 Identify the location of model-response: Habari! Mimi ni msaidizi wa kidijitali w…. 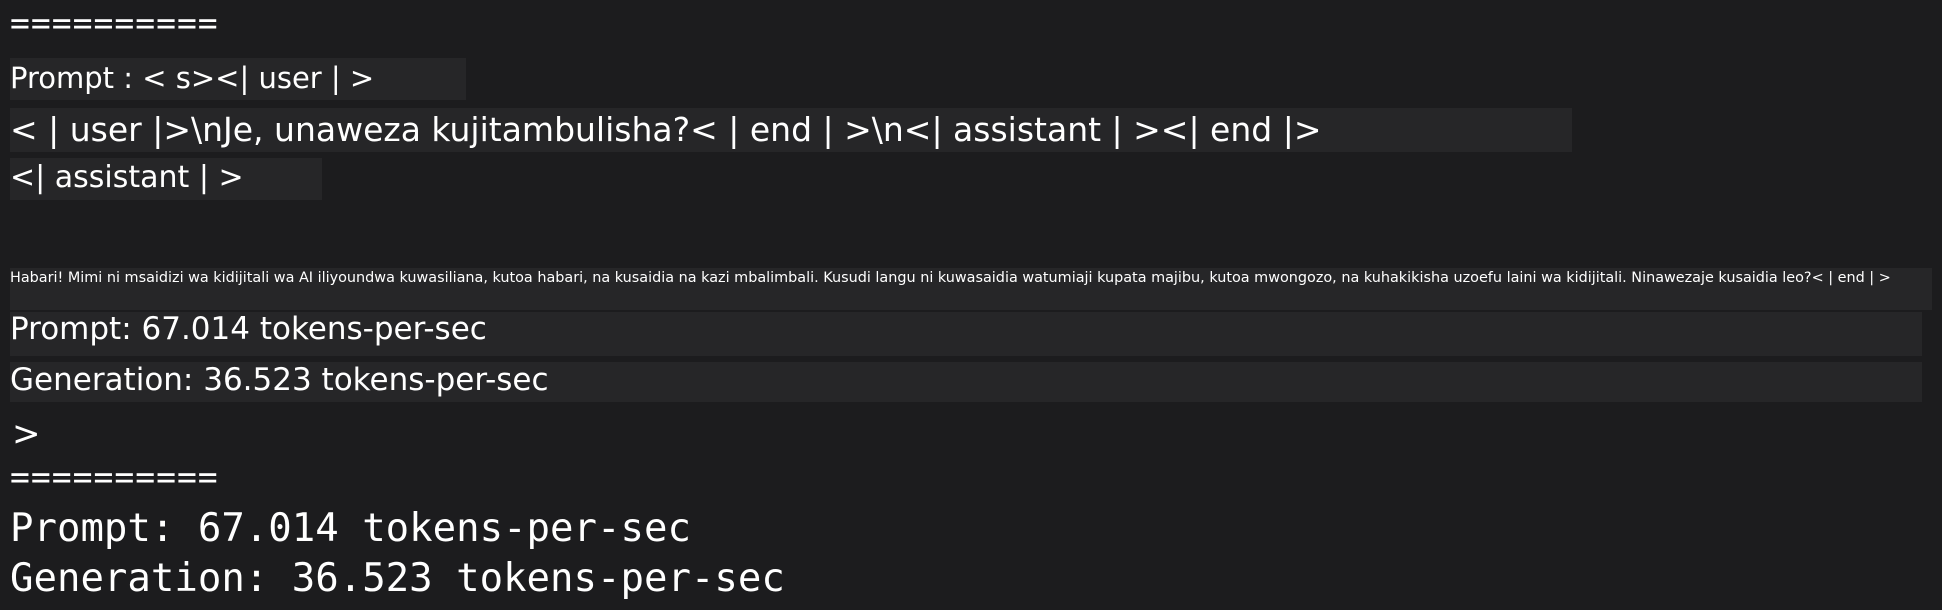
(950, 278).